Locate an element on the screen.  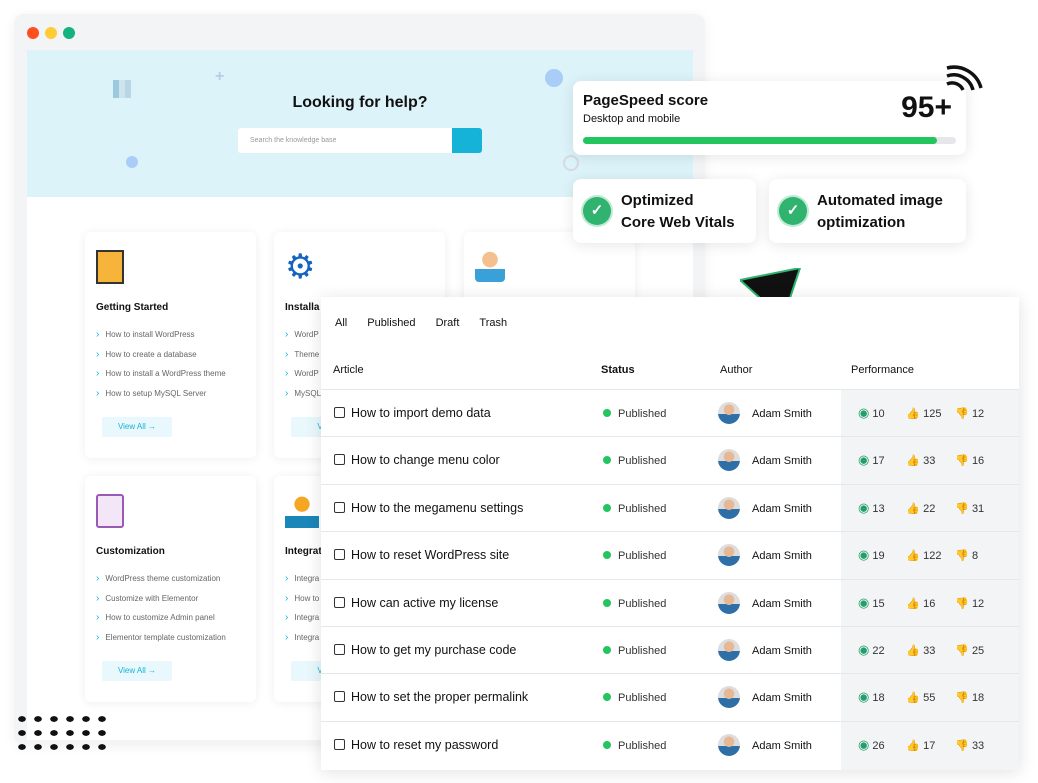
pagespeed-title: PageSpeed score is located at coordinates (646, 100).